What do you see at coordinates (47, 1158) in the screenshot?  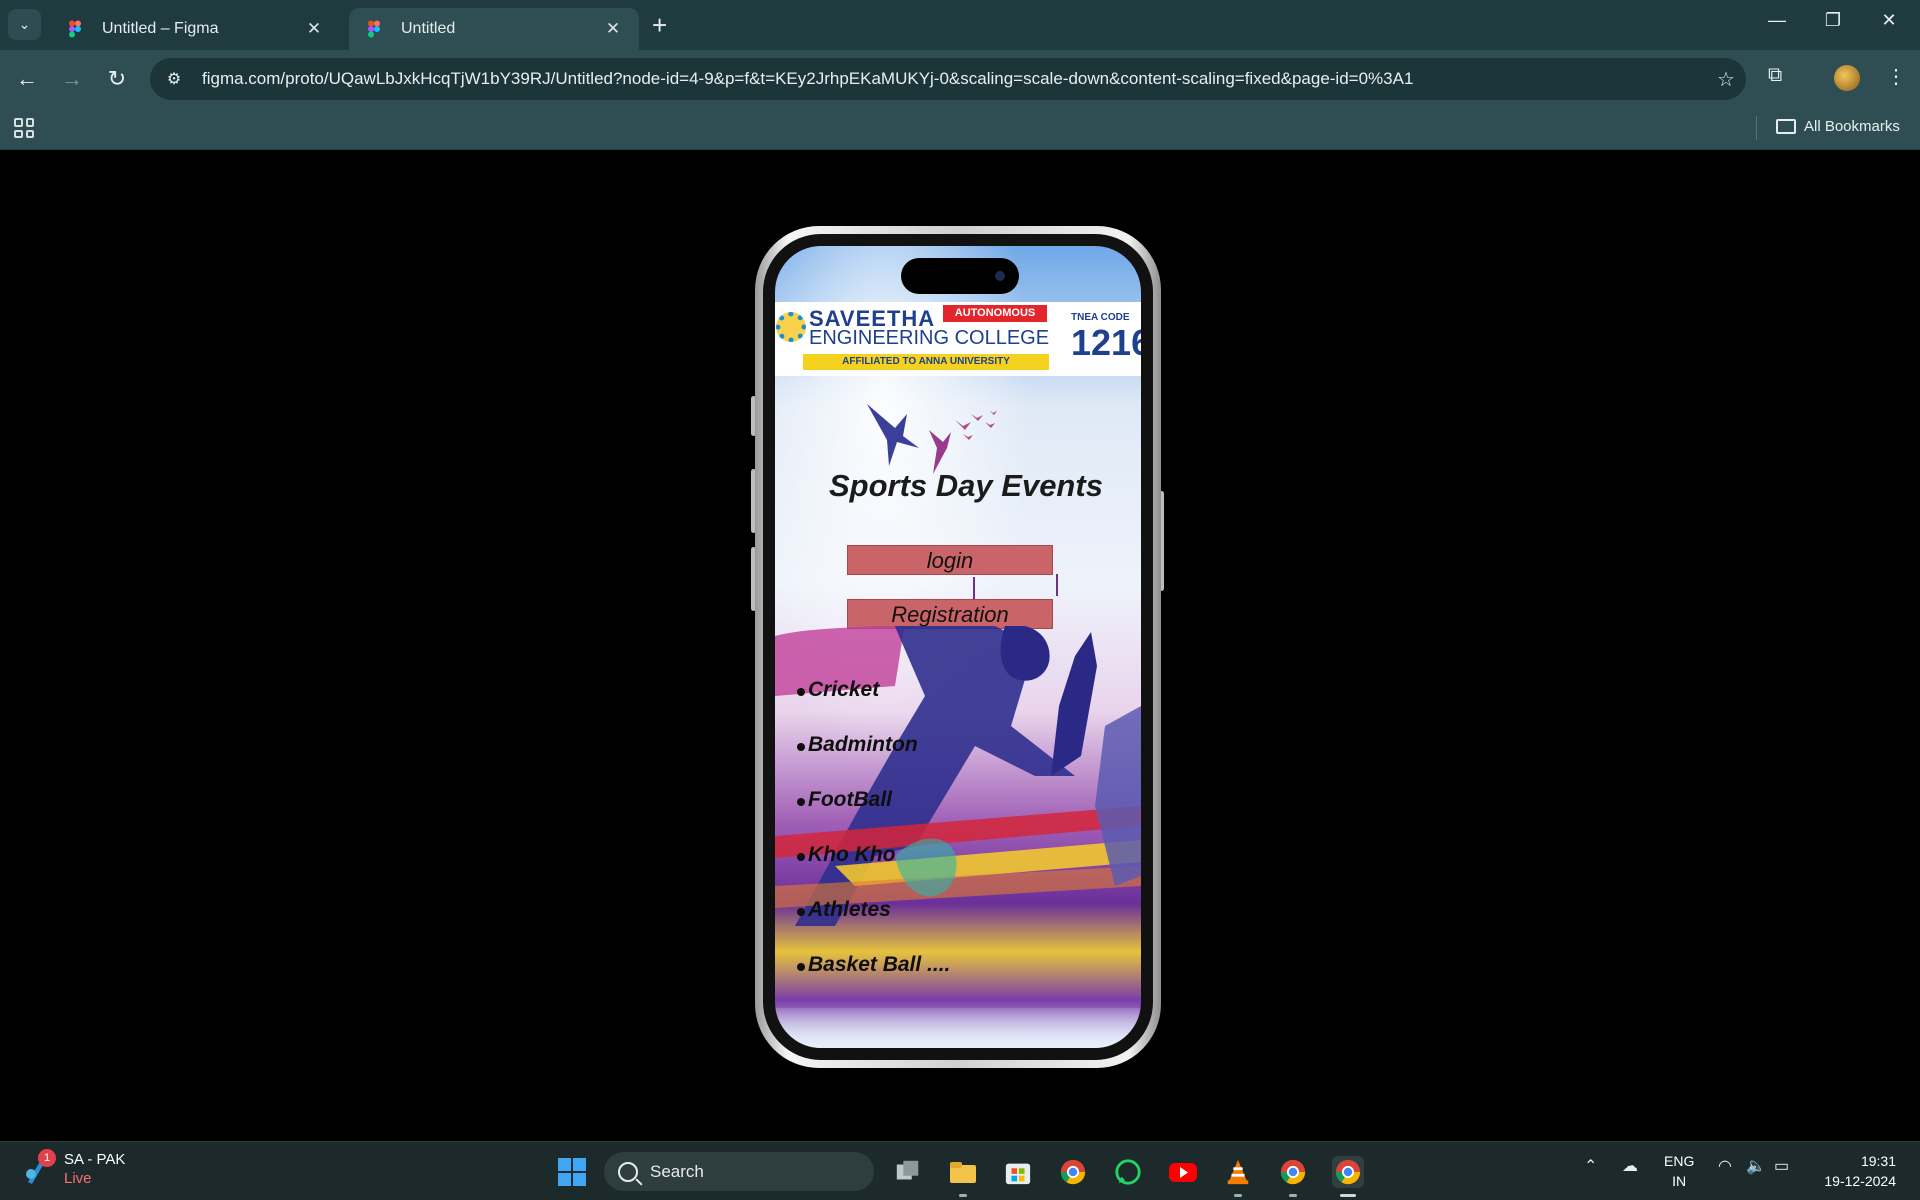 I see `notification-badge: 1` at bounding box center [47, 1158].